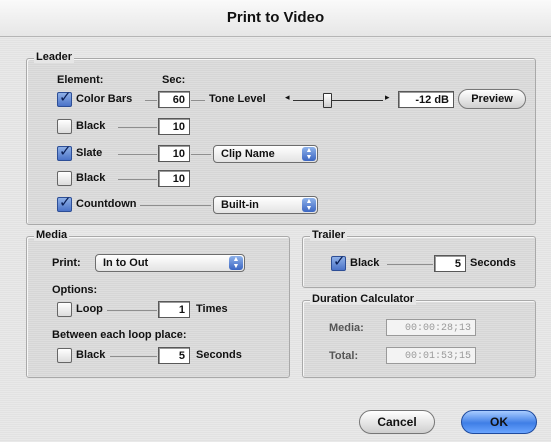  What do you see at coordinates (54, 57) in the screenshot?
I see `leader-group-label: Leader` at bounding box center [54, 57].